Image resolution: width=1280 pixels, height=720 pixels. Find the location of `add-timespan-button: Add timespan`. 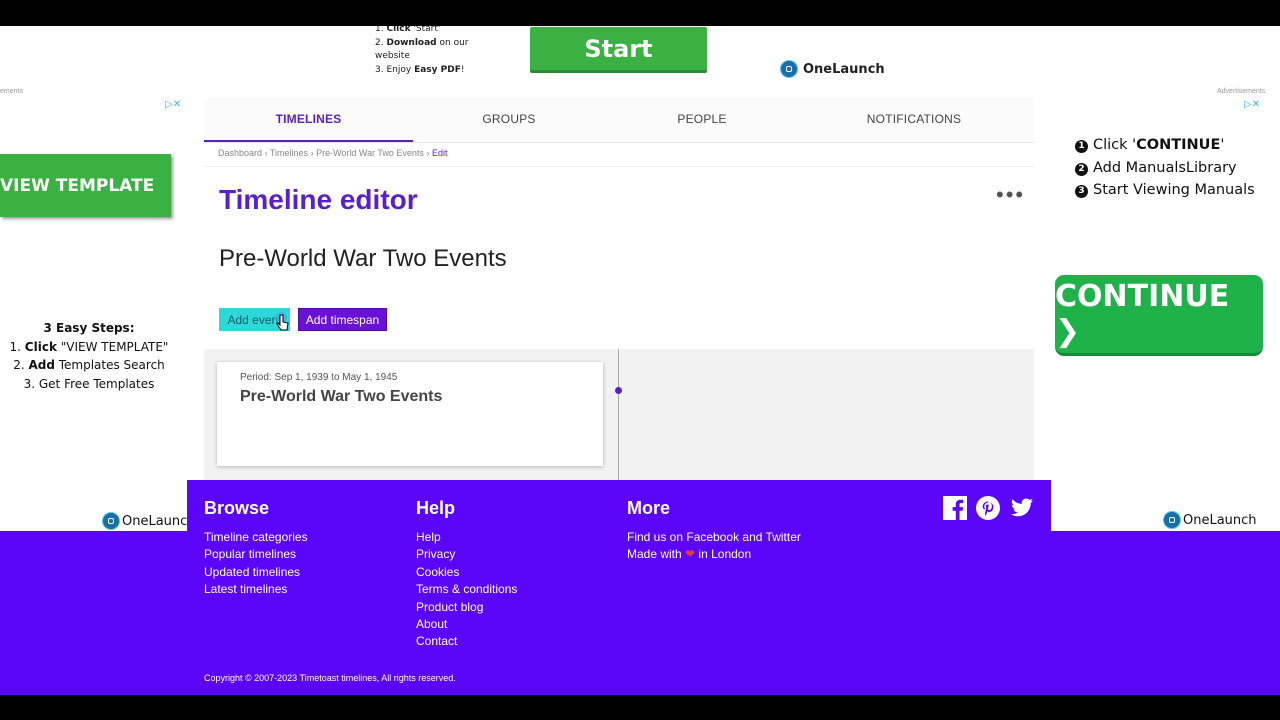

add-timespan-button: Add timespan is located at coordinates (342, 319).